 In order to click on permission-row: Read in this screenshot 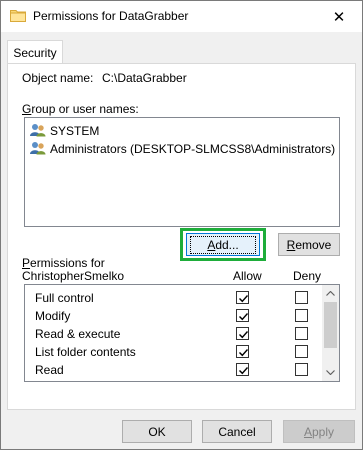, I will do `click(174, 370)`.